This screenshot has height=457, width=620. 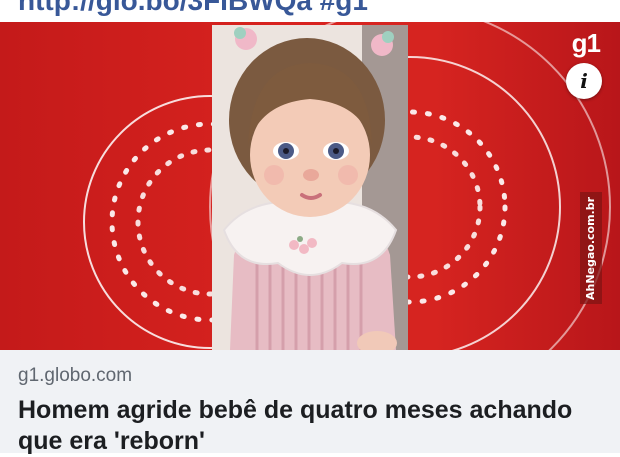 I want to click on info-glyph: i, so click(x=584, y=81).